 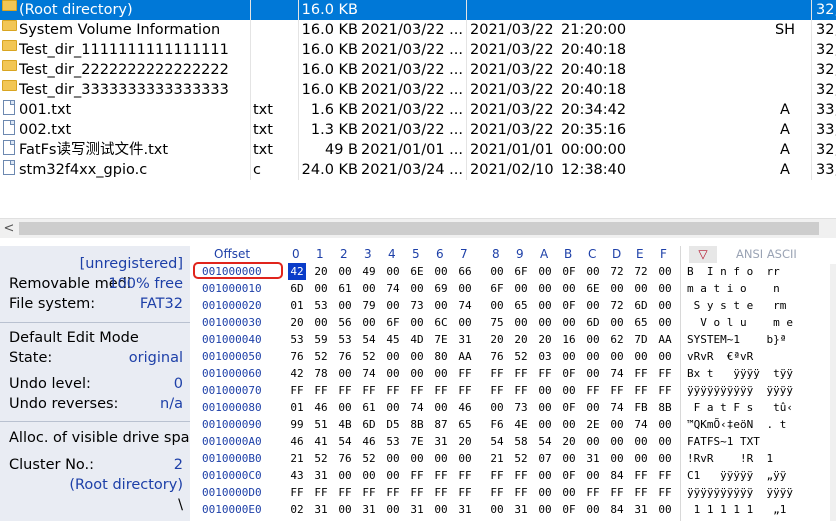 I want to click on hex-byte: AA, so click(x=665, y=339).